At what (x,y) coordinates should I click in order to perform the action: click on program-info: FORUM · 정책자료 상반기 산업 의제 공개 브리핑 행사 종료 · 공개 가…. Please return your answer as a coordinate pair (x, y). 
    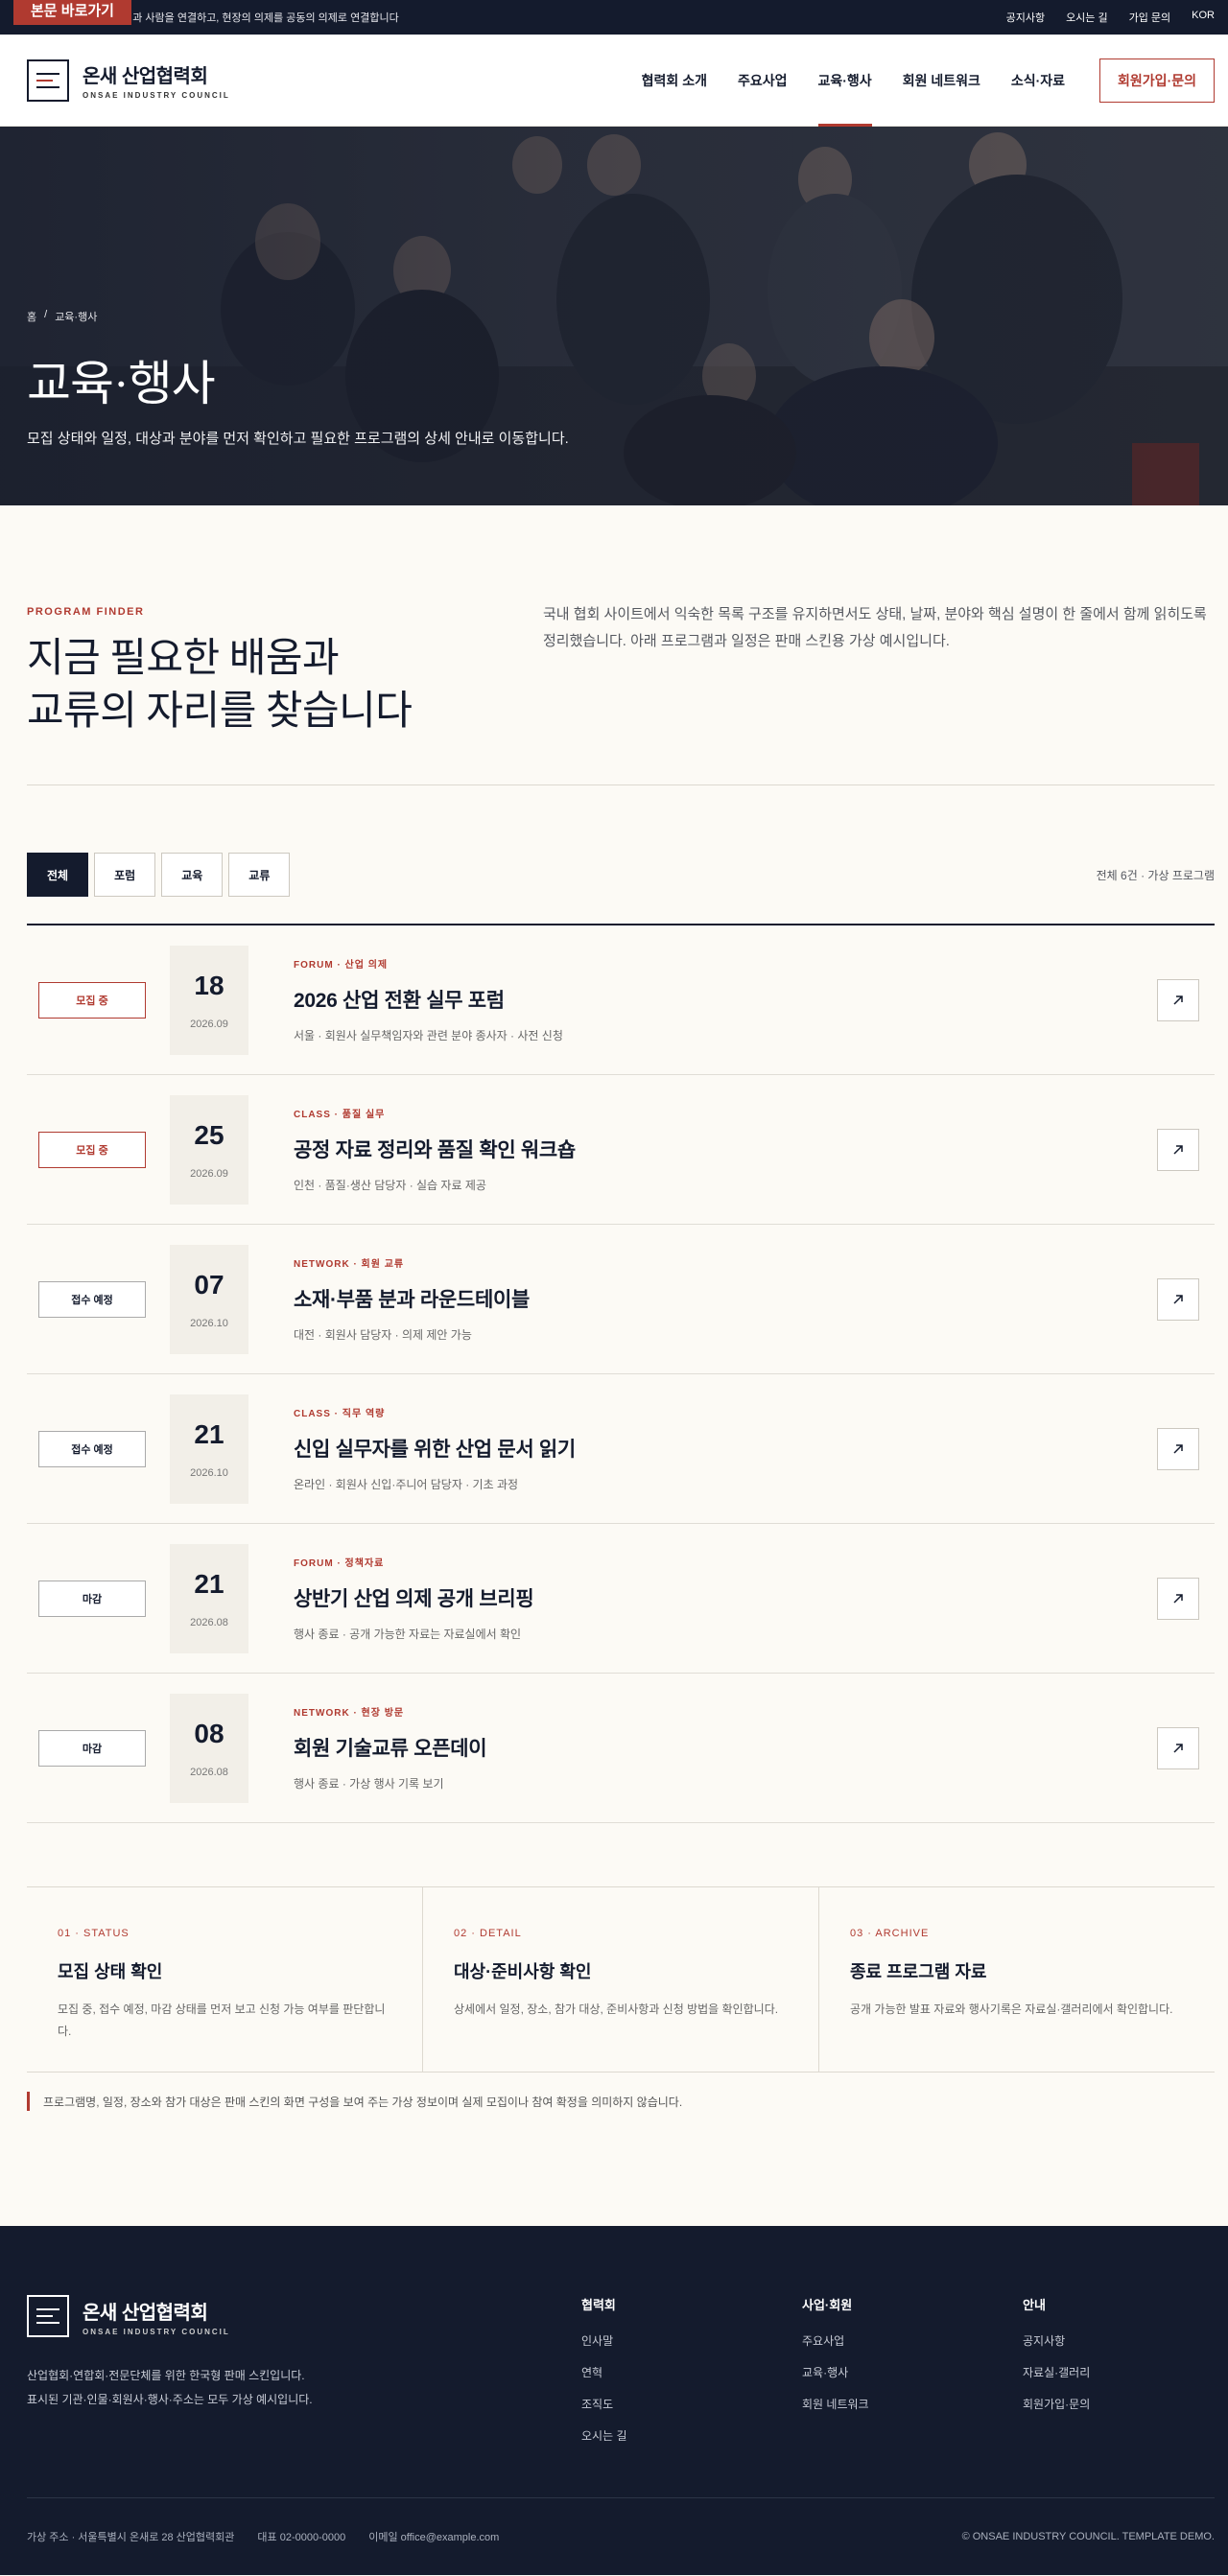
    Looking at the image, I should click on (414, 1598).